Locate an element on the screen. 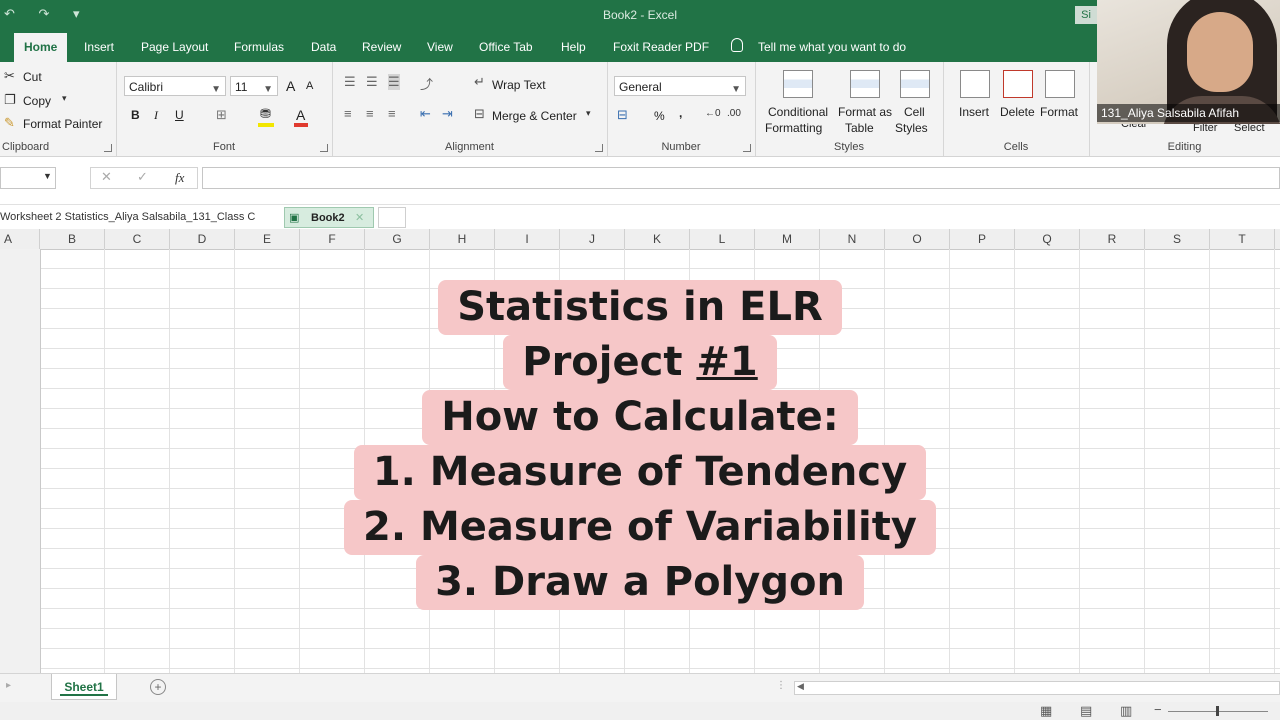  zoom-slider-thumb is located at coordinates (1217, 711).